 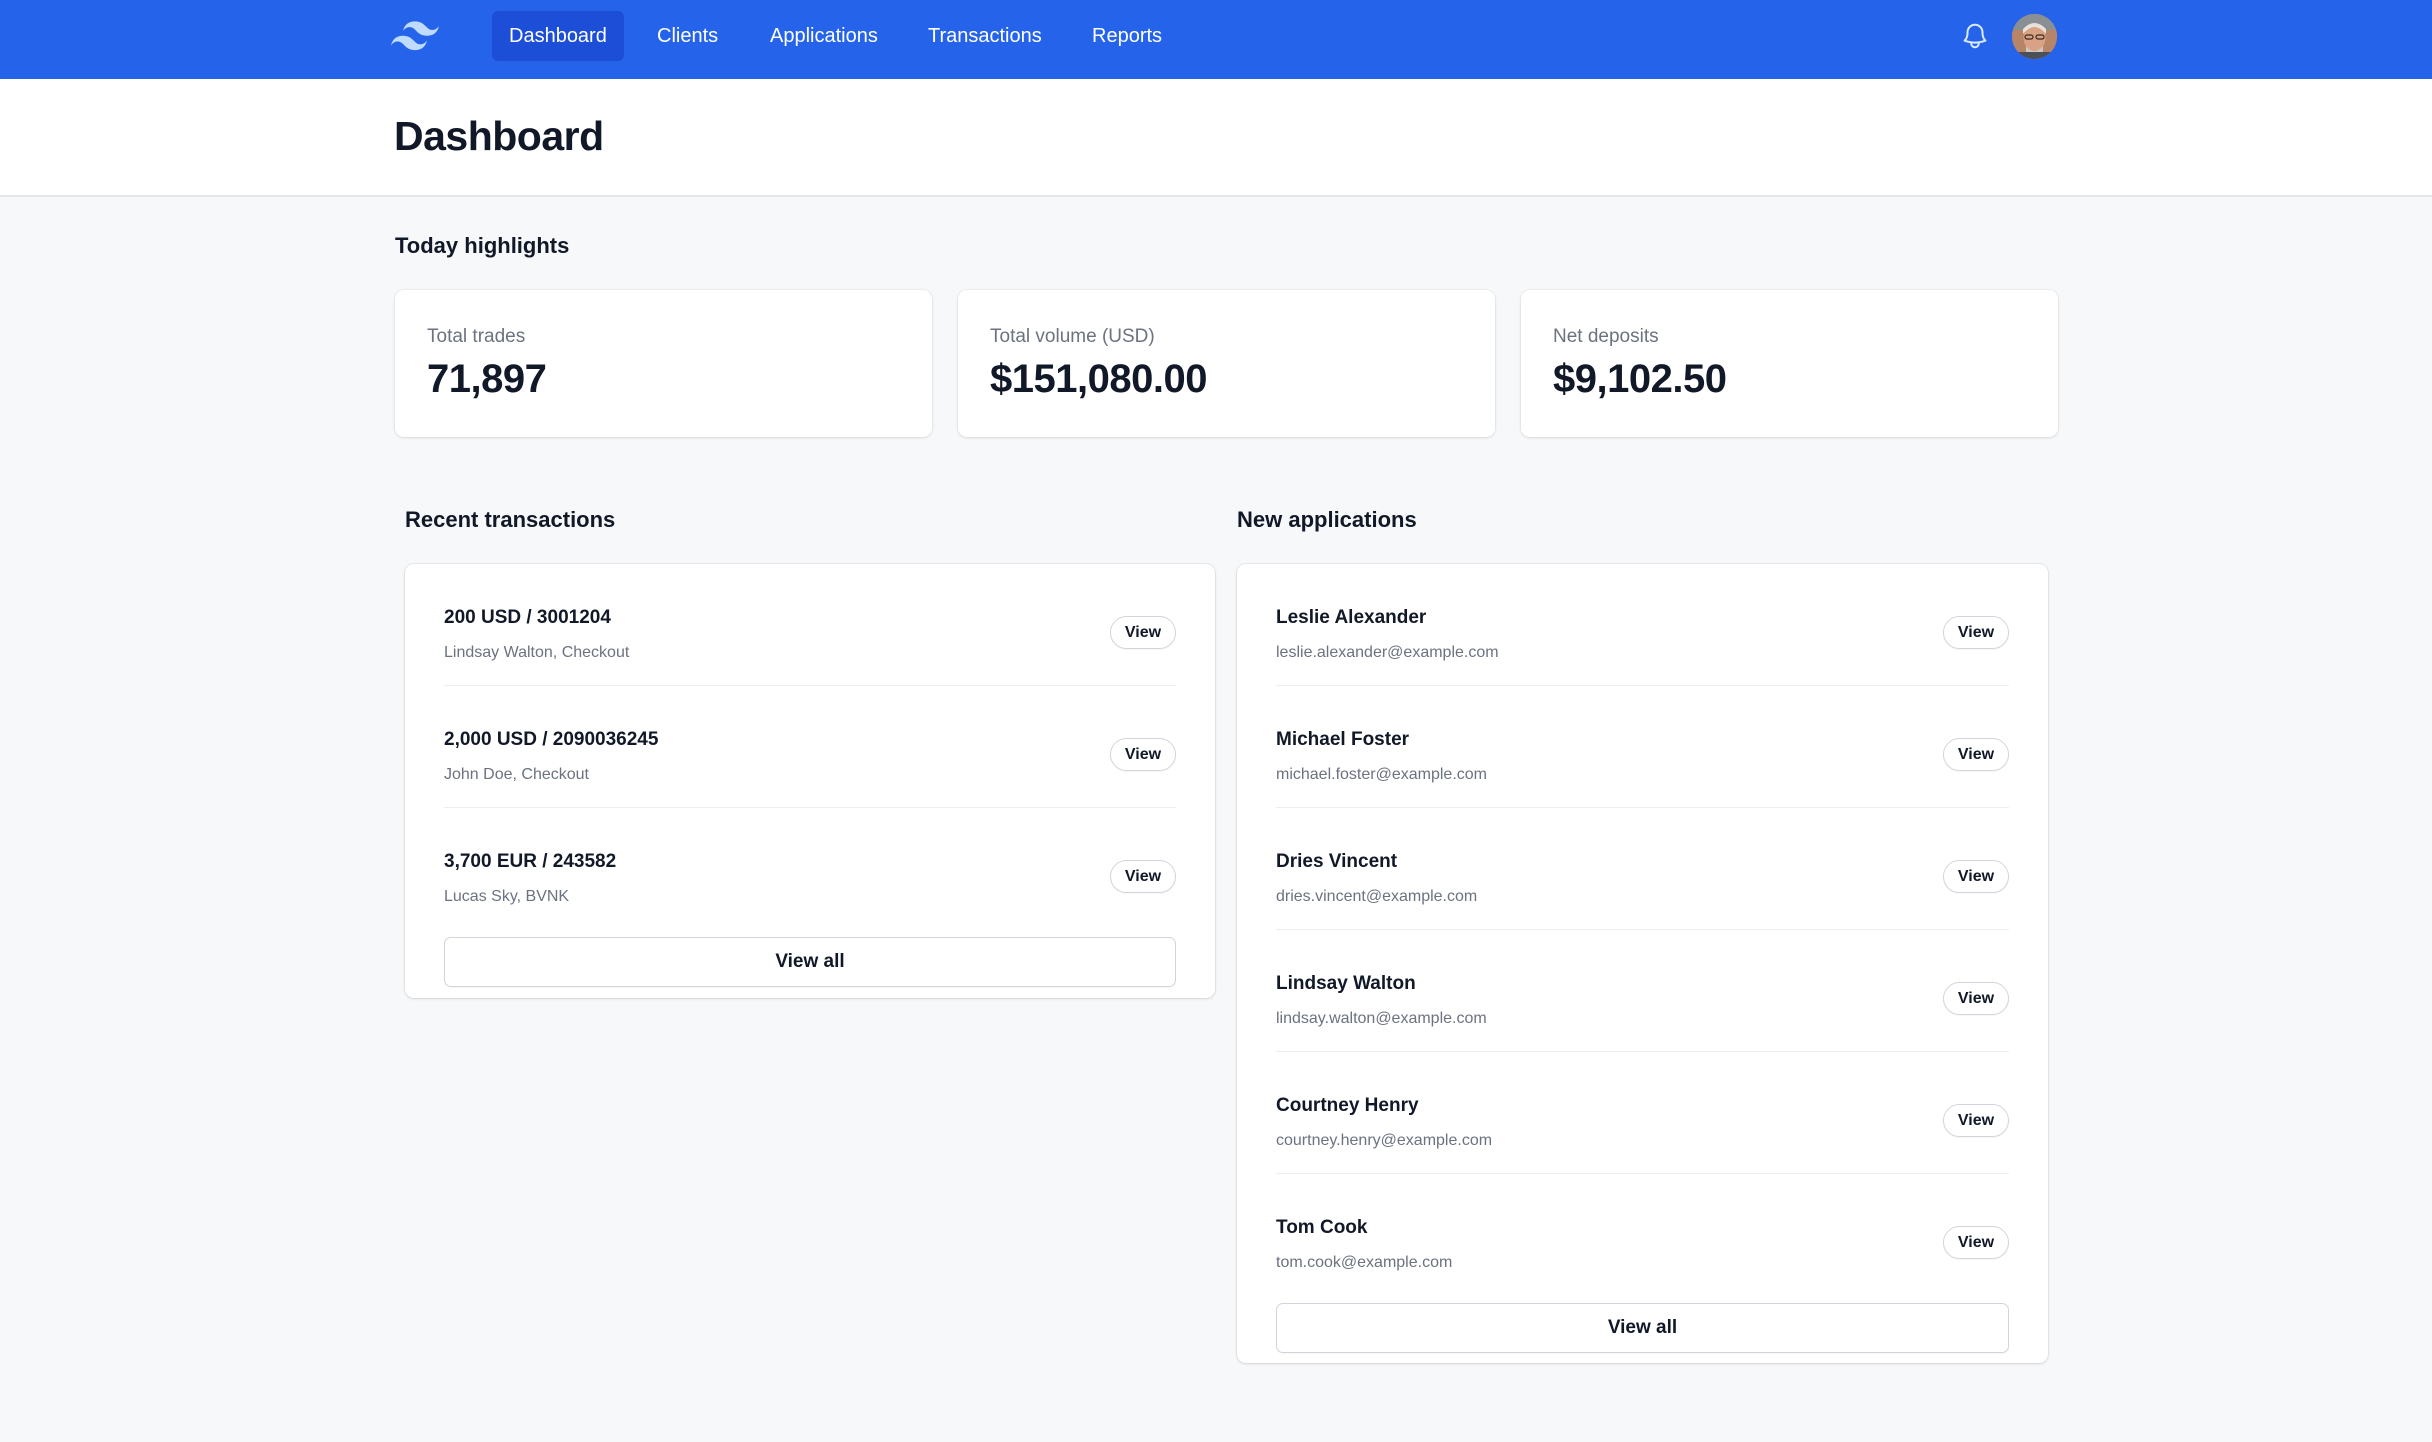 What do you see at coordinates (1336, 862) in the screenshot?
I see `applicant-name: Dries Vincent` at bounding box center [1336, 862].